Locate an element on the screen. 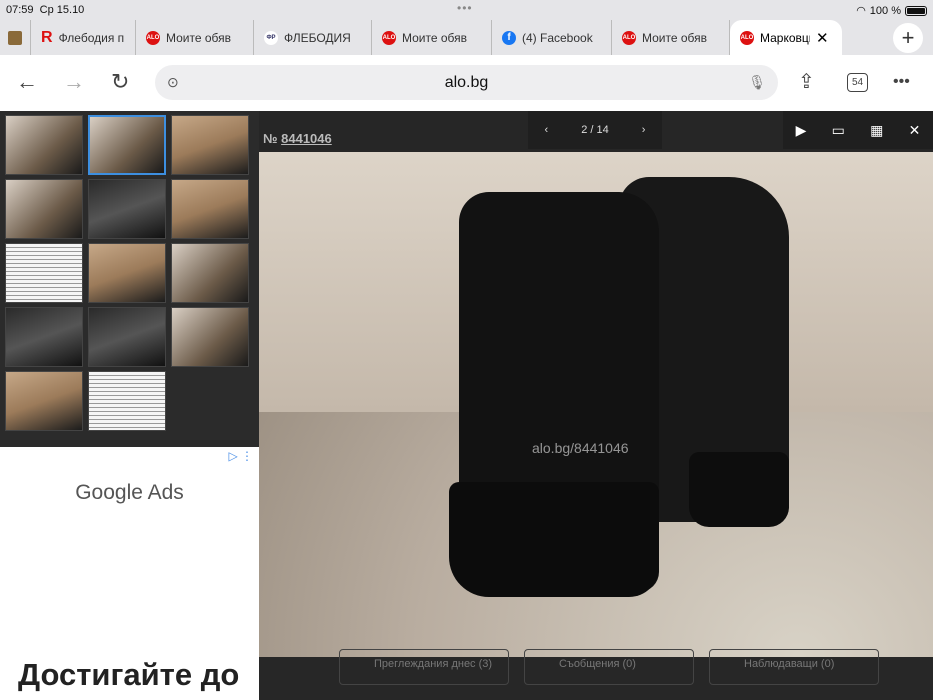 The height and width of the screenshot is (700, 933). messages-stat: Съобщения (0) is located at coordinates (609, 667).